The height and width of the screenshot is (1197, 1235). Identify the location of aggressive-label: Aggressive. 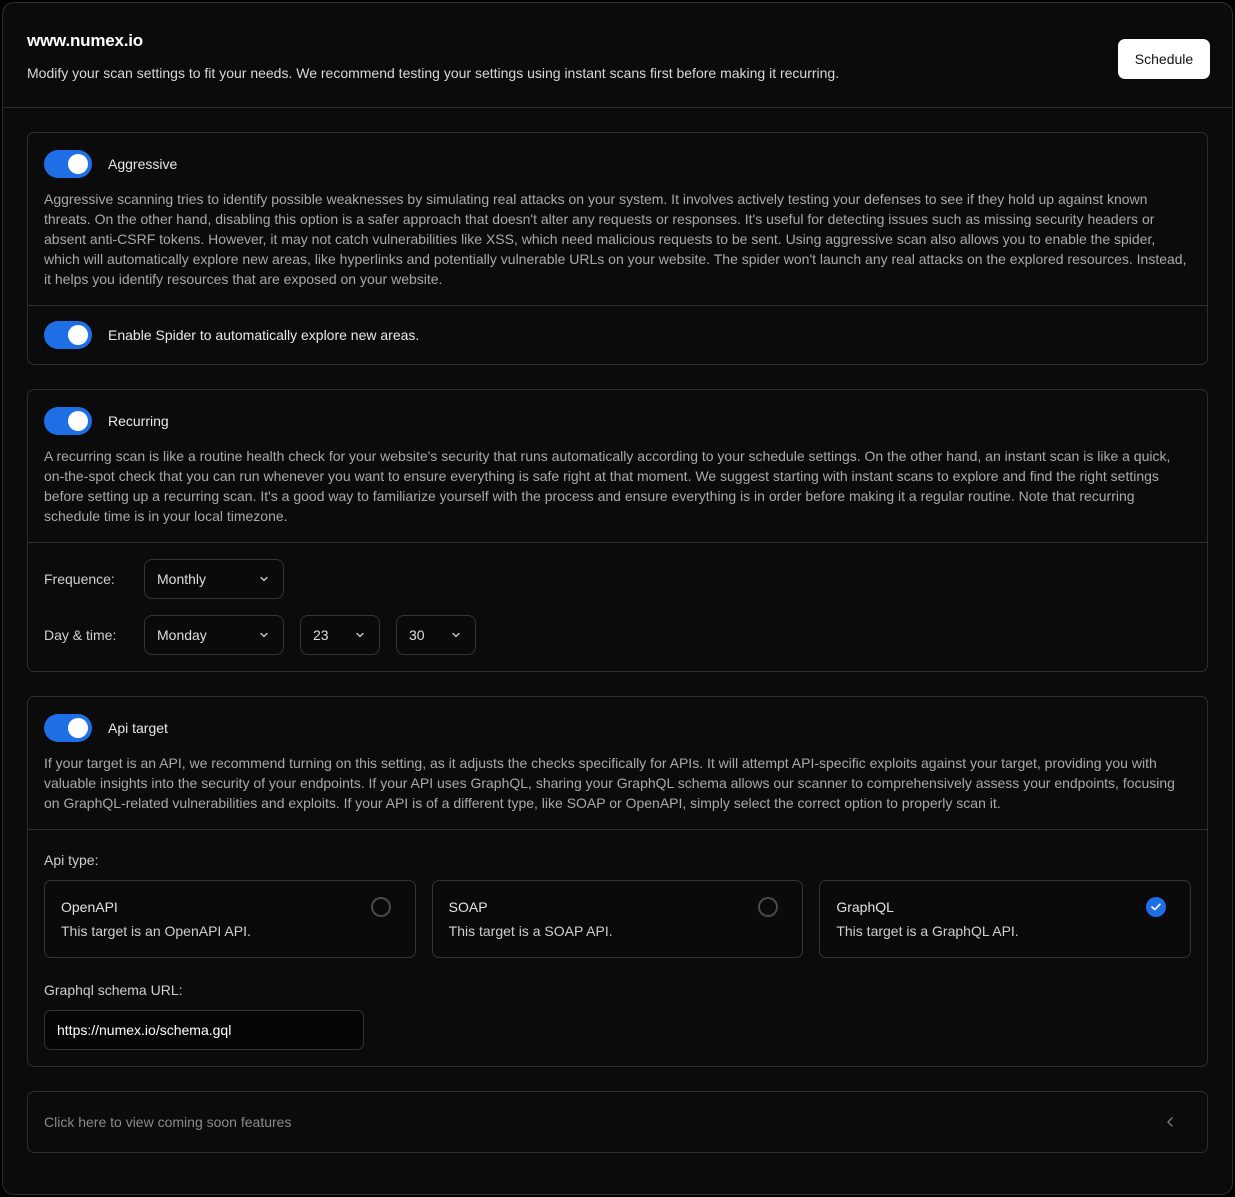
(143, 164).